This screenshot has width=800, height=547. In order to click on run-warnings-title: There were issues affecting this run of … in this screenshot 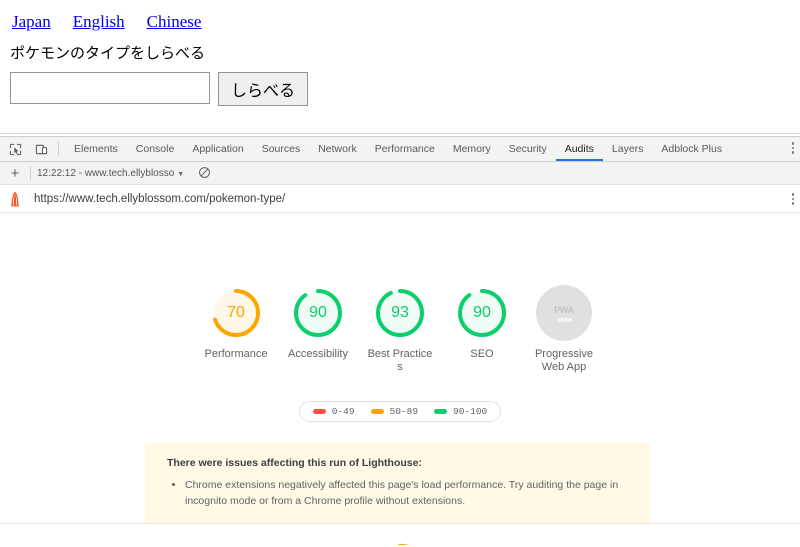, I will do `click(294, 463)`.